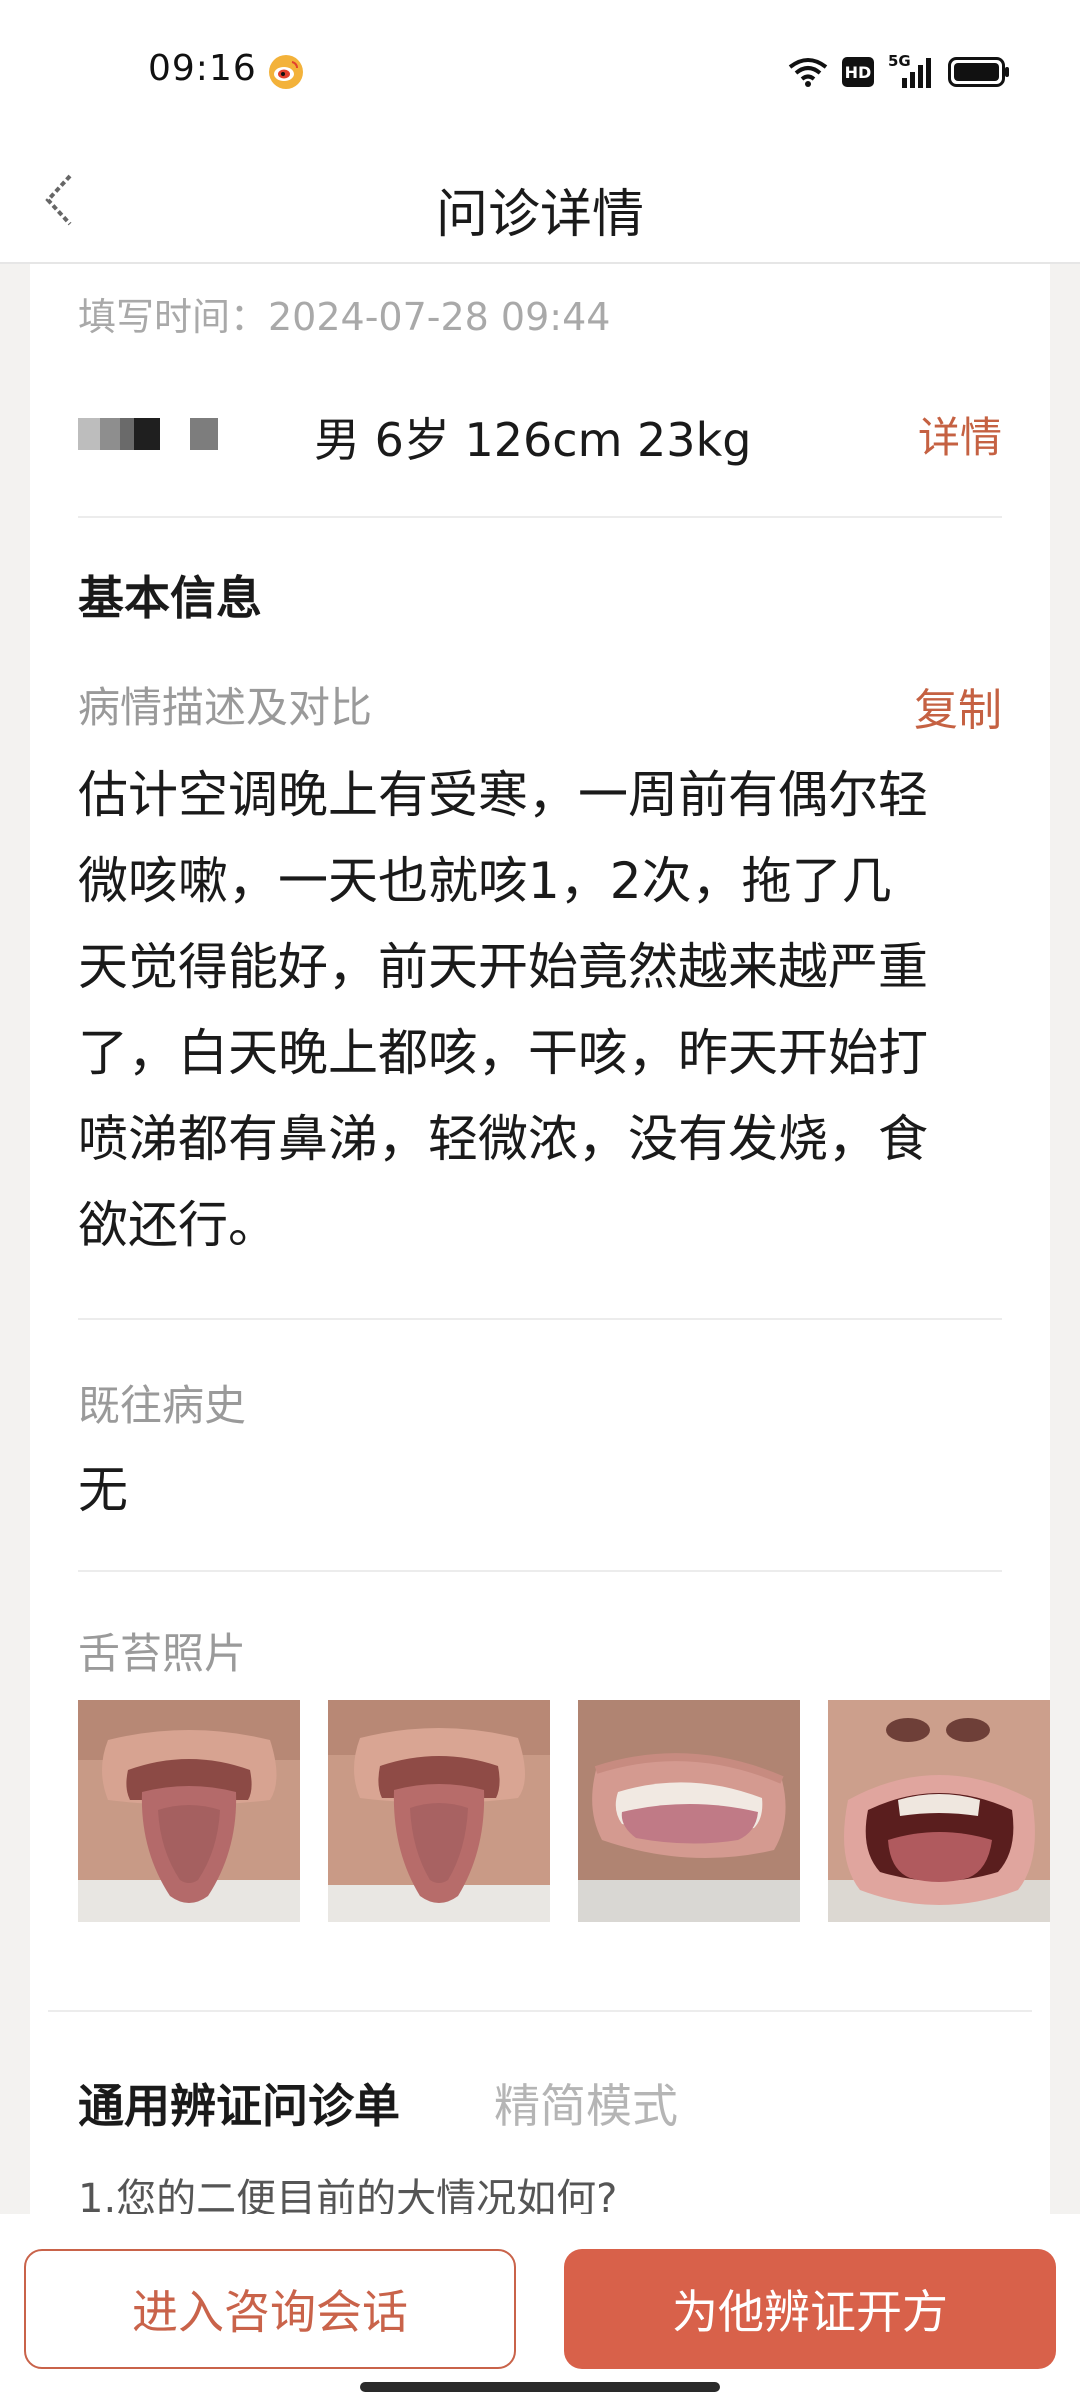 Image resolution: width=1080 pixels, height=2400 pixels. I want to click on page-title: 问诊详情, so click(539, 215).